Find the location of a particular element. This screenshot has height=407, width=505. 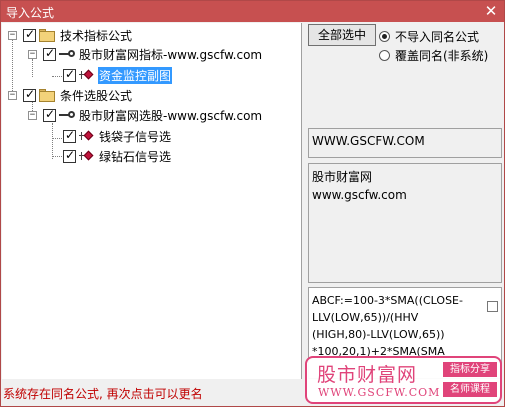

radio-label: 不导入同名公式 is located at coordinates (437, 37).